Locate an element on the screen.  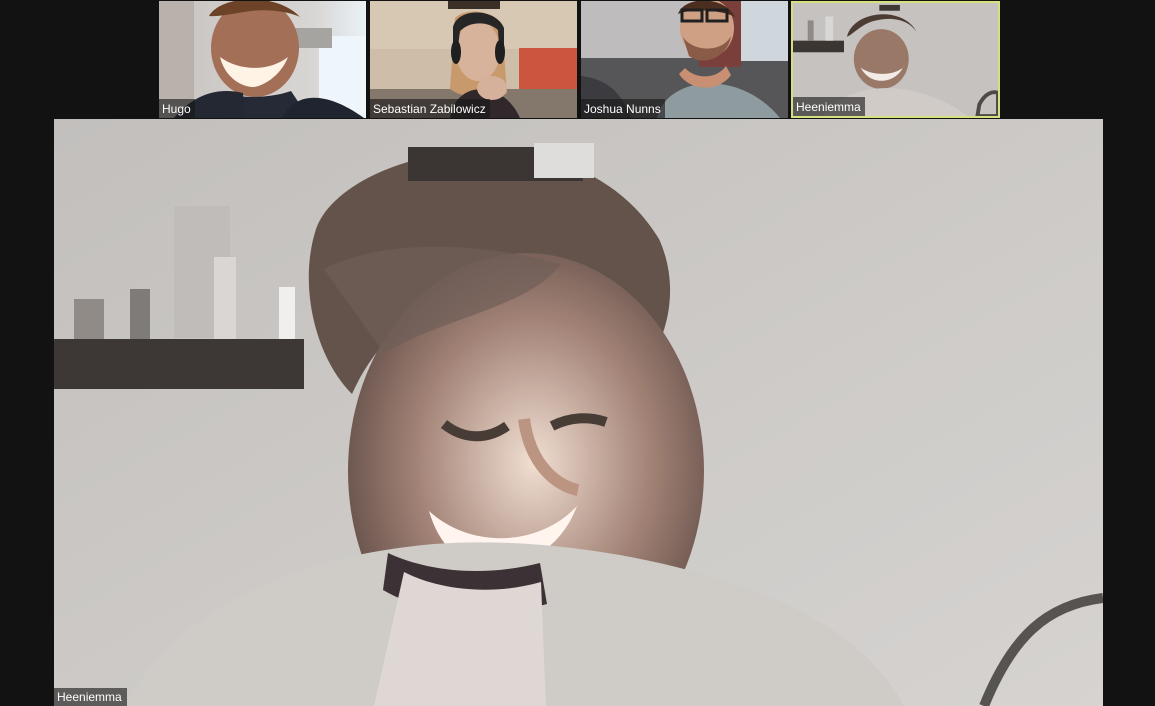
participant-tile-sebastian-zabilowicz: Sebastian Zabilowicz is located at coordinates (473, 59).